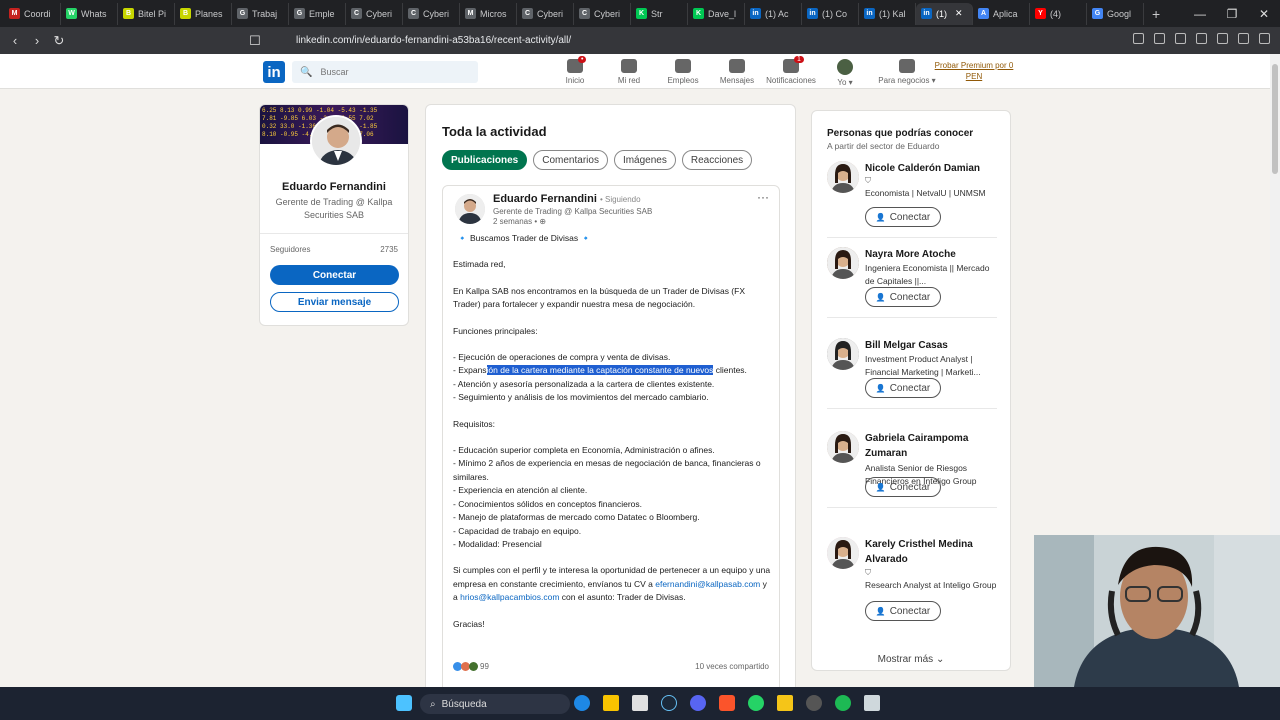  What do you see at coordinates (334, 302) in the screenshot?
I see `send-message-button: Enviar mensaje` at bounding box center [334, 302].